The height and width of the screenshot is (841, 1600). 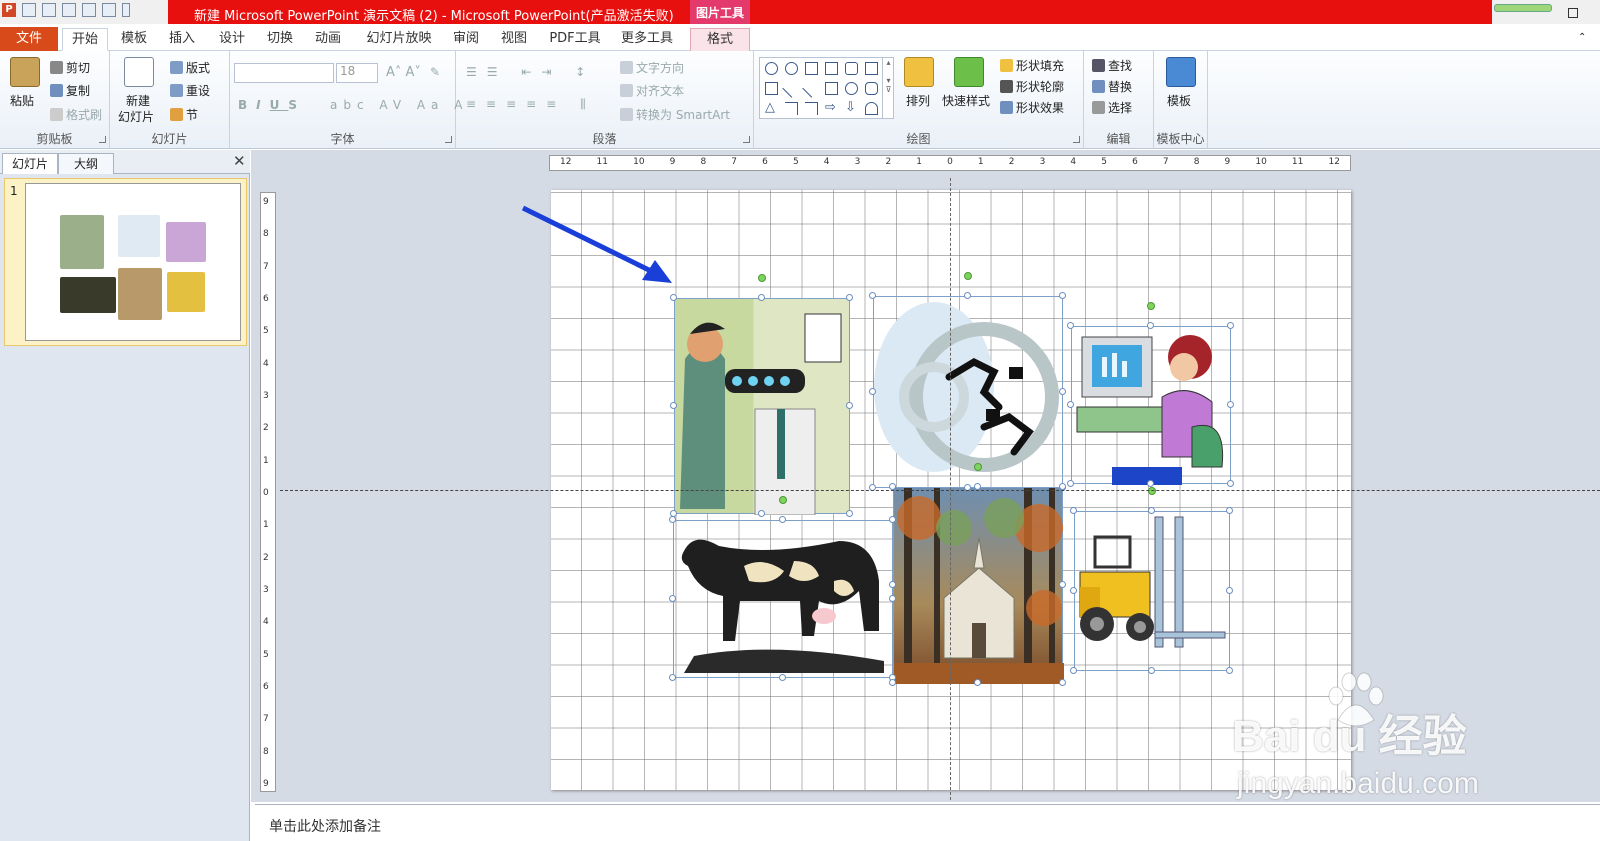 I want to click on shape-outline-button: 形状轮廓, so click(x=1032, y=86).